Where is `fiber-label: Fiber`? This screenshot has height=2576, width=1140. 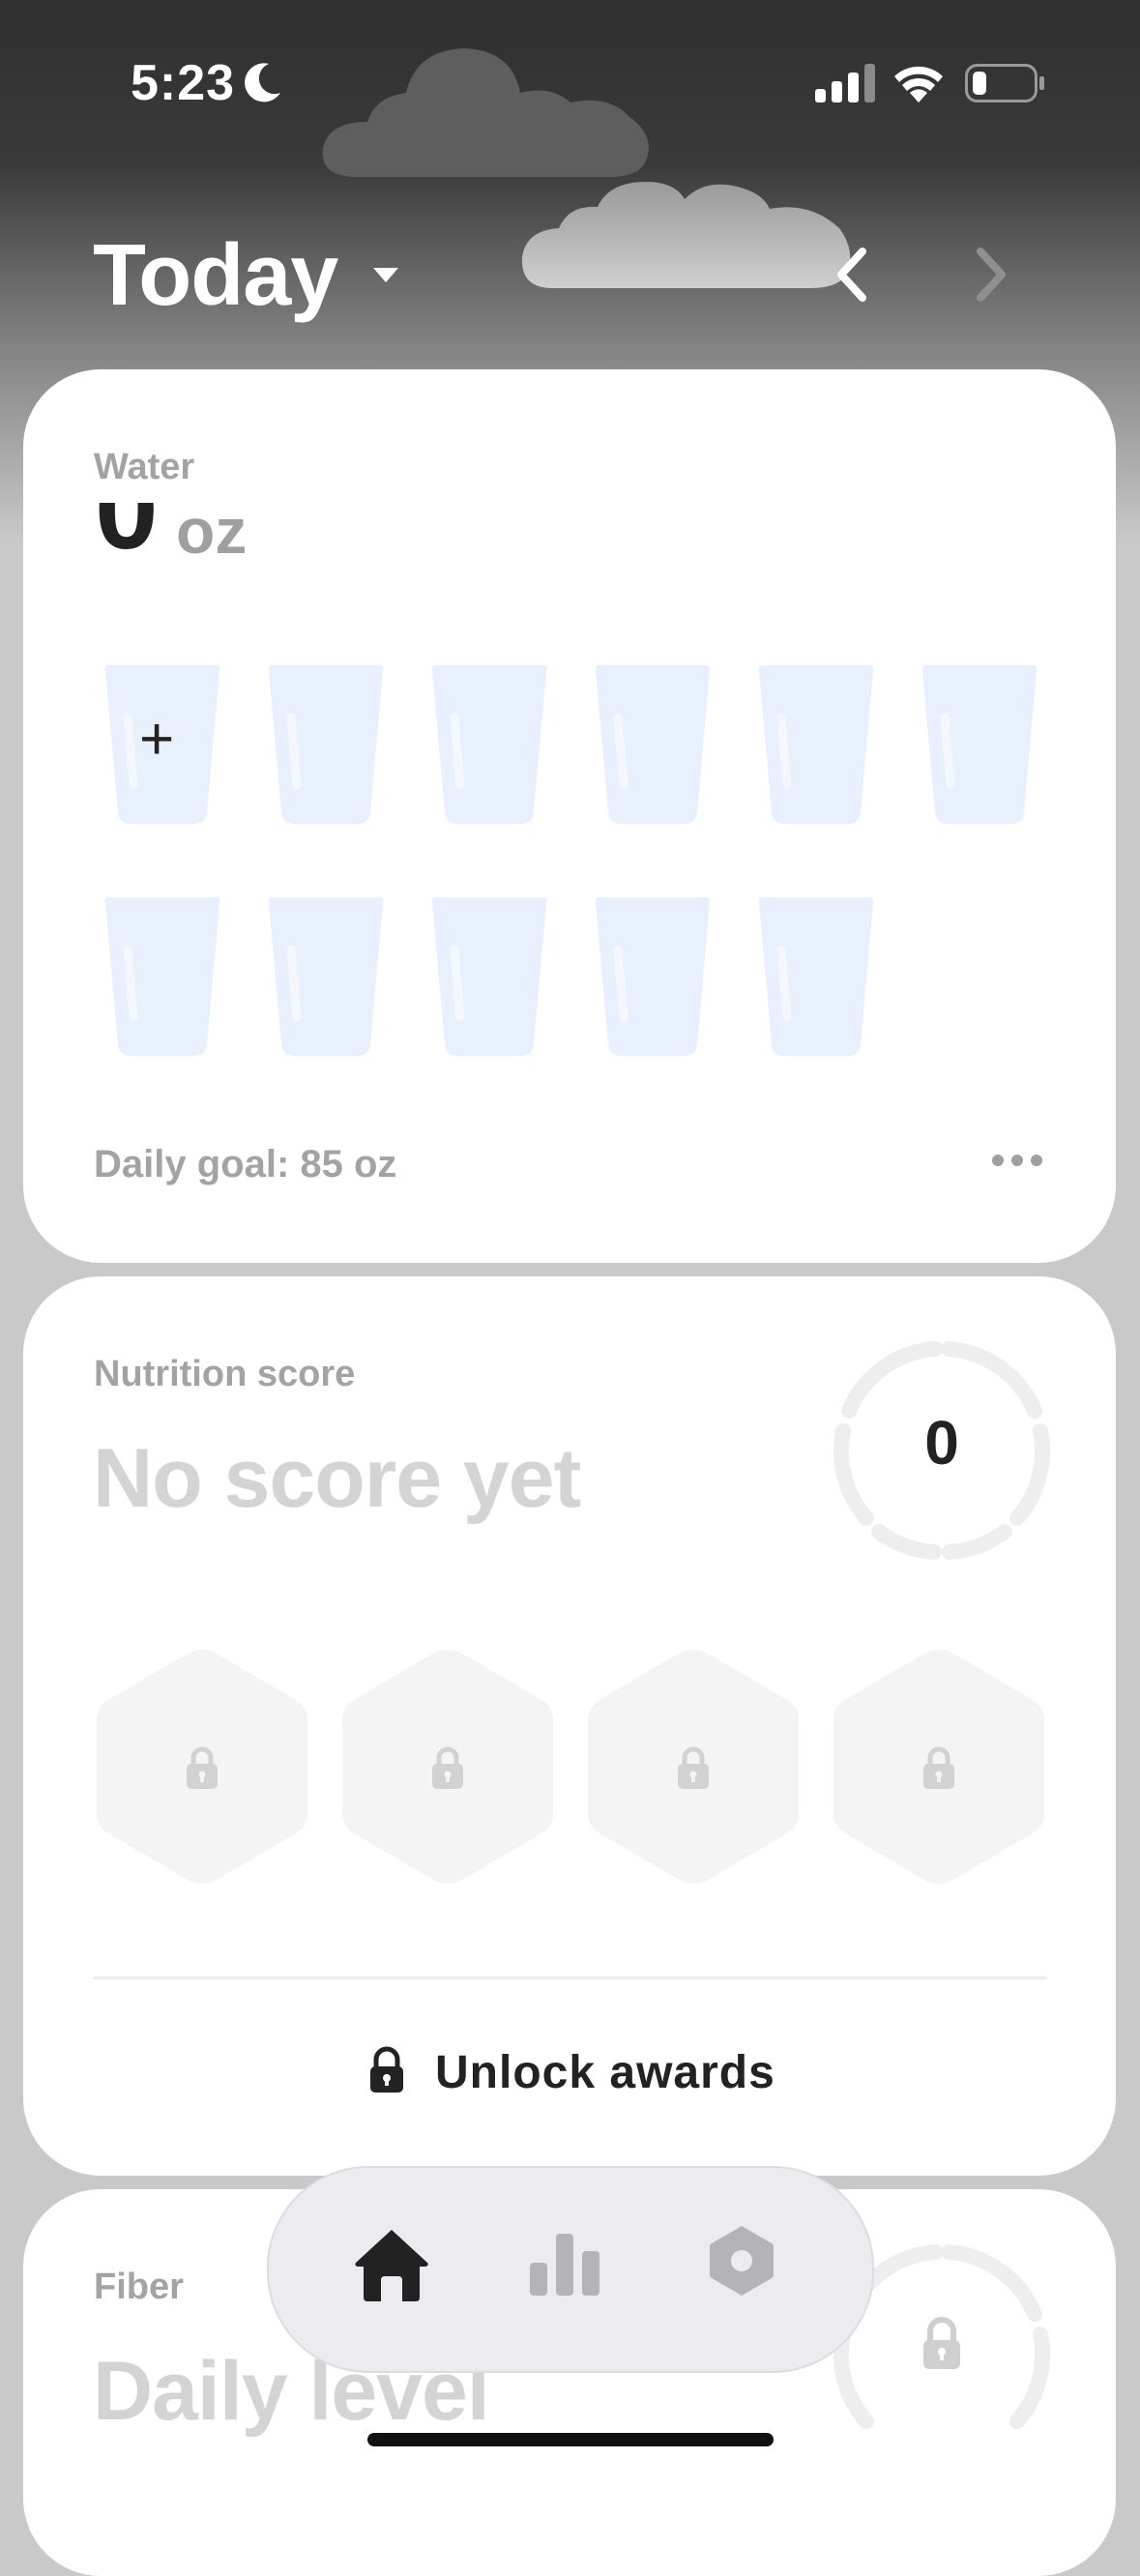 fiber-label: Fiber is located at coordinates (139, 2287).